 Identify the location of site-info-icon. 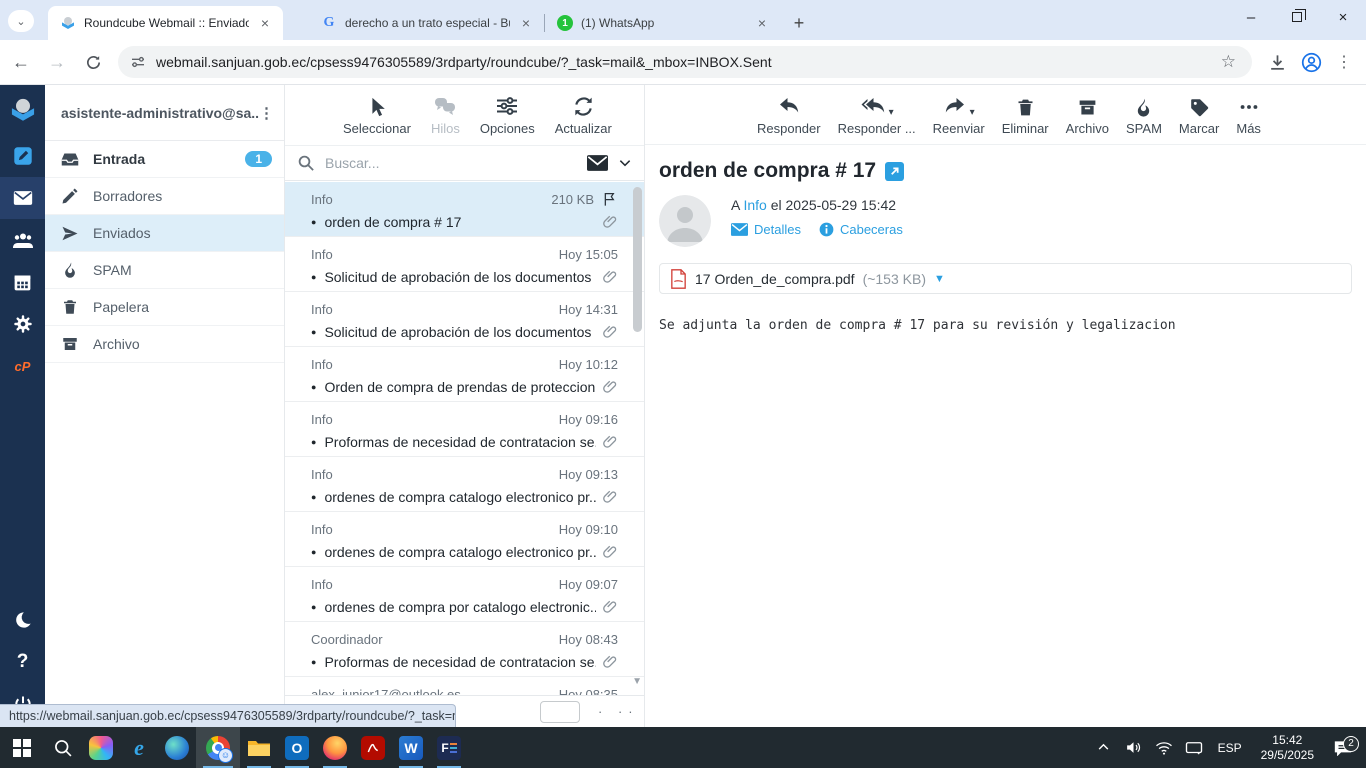
(138, 62).